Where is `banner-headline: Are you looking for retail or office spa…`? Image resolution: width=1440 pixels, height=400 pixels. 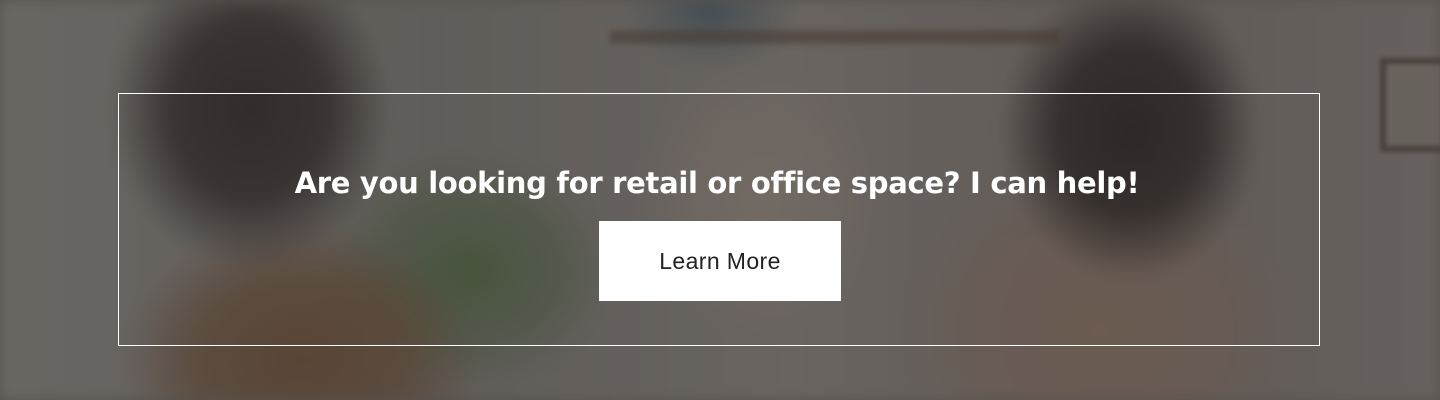
banner-headline: Are you looking for retail or office spa… is located at coordinates (717, 183).